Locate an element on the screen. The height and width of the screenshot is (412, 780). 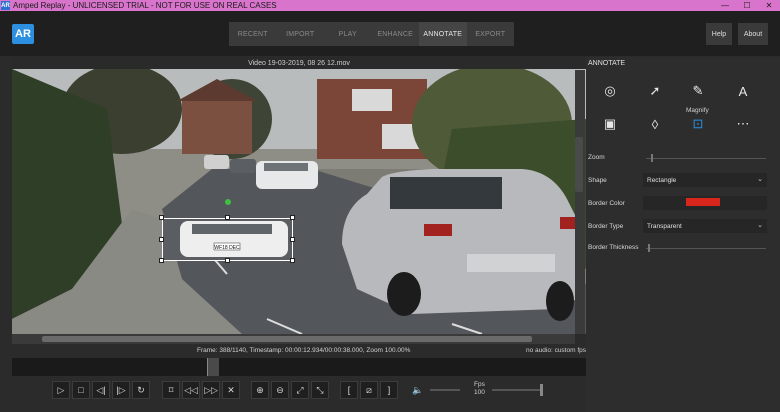
annotation-selection-box is located at coordinates (227, 239).